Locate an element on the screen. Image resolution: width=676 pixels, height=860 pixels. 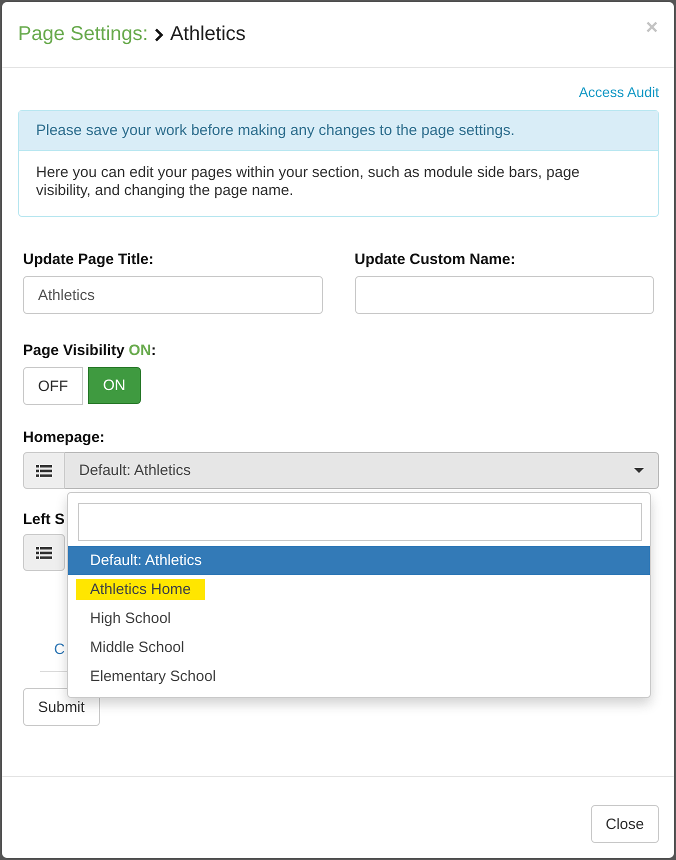
dropdown-option: High School is located at coordinates (359, 618).